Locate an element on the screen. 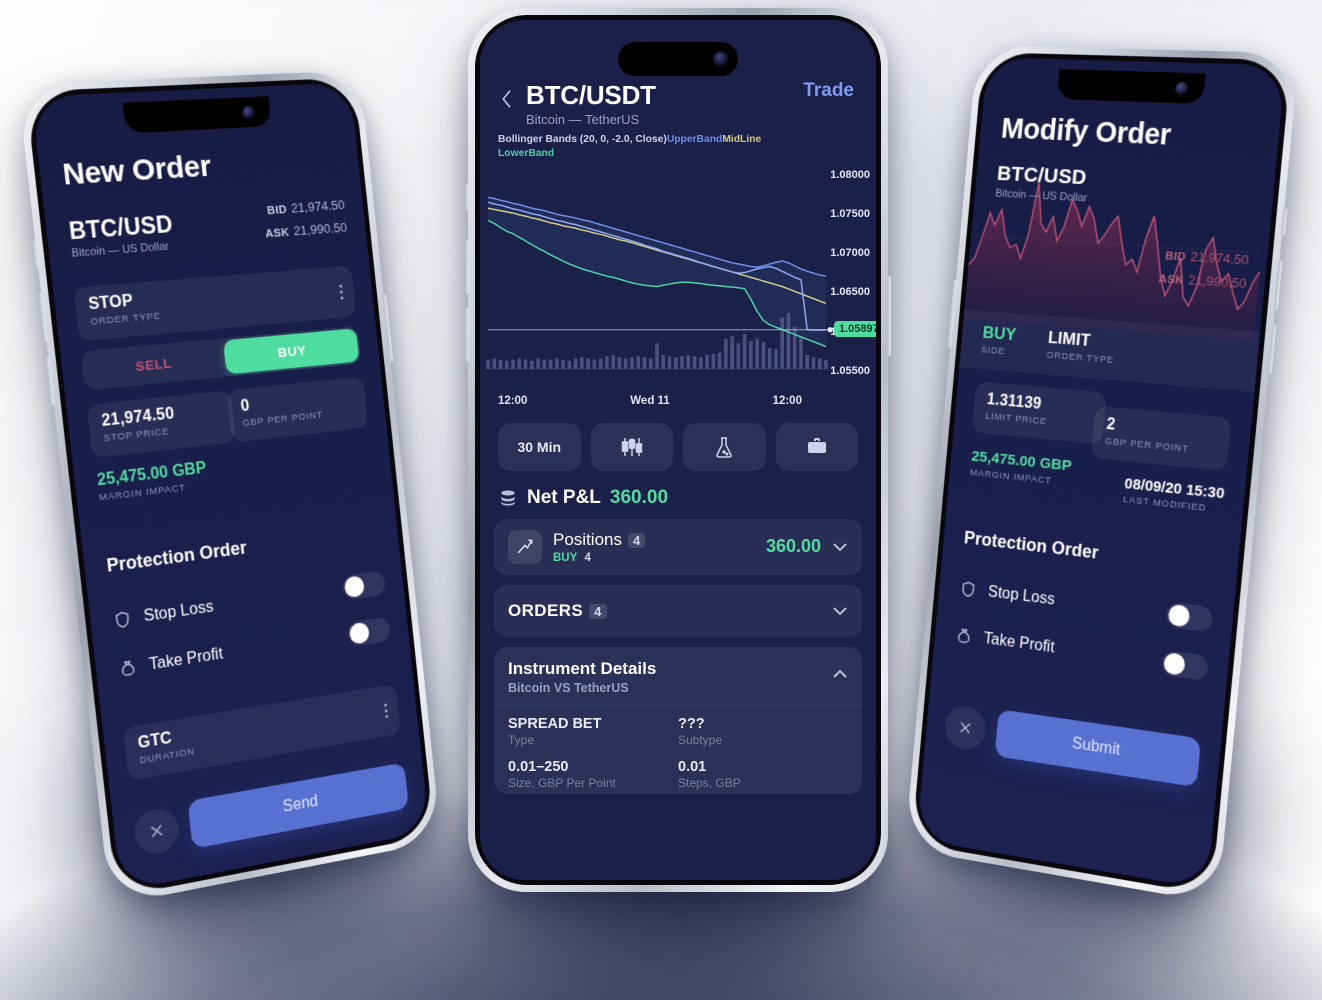 Image resolution: width=1322 pixels, height=1000 pixels. positions-row: Positions 4 BUY 4 360.00 is located at coordinates (678, 546).